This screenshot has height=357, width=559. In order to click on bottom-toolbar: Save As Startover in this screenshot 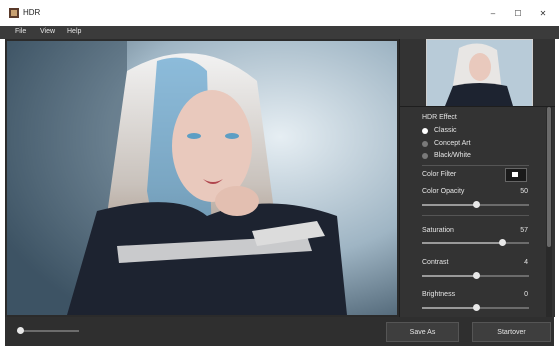, I will do `click(279, 331)`.